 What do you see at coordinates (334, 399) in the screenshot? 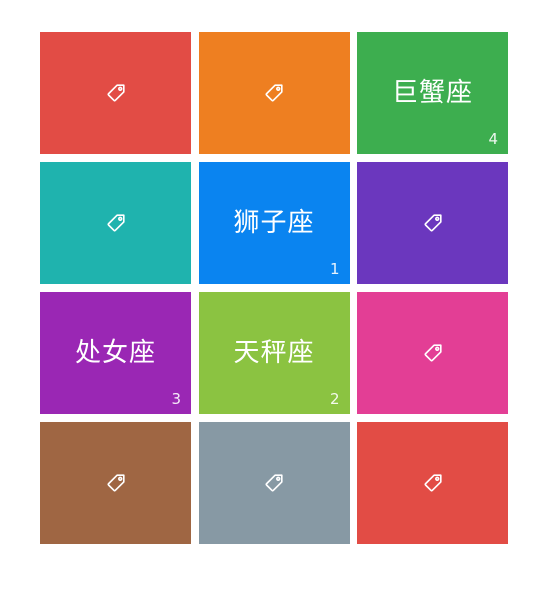
I see `tile-count: 2` at bounding box center [334, 399].